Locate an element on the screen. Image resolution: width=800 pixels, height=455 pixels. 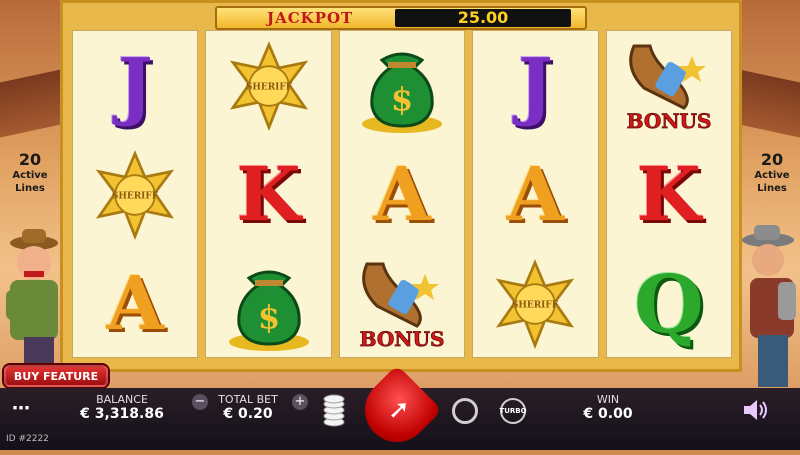
ellipsis-icon: ⋯ is located at coordinates (21, 408).